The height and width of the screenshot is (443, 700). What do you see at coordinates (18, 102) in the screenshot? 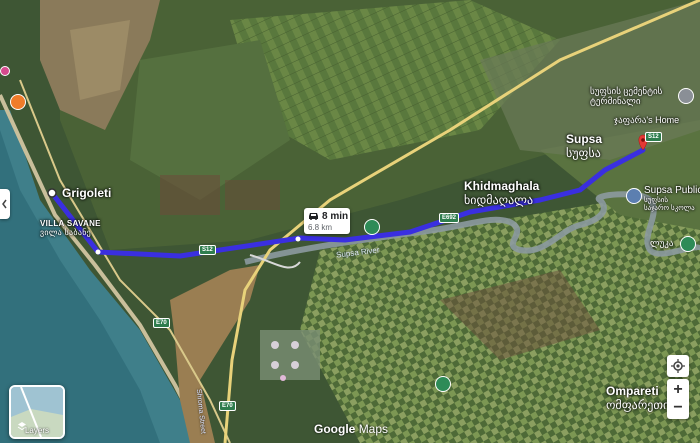
I see `restaurant-icon` at bounding box center [18, 102].